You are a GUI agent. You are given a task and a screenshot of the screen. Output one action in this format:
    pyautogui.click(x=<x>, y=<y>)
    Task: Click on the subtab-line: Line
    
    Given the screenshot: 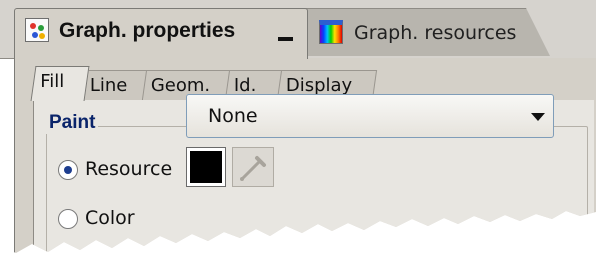 What is the action you would take?
    pyautogui.click(x=116, y=85)
    